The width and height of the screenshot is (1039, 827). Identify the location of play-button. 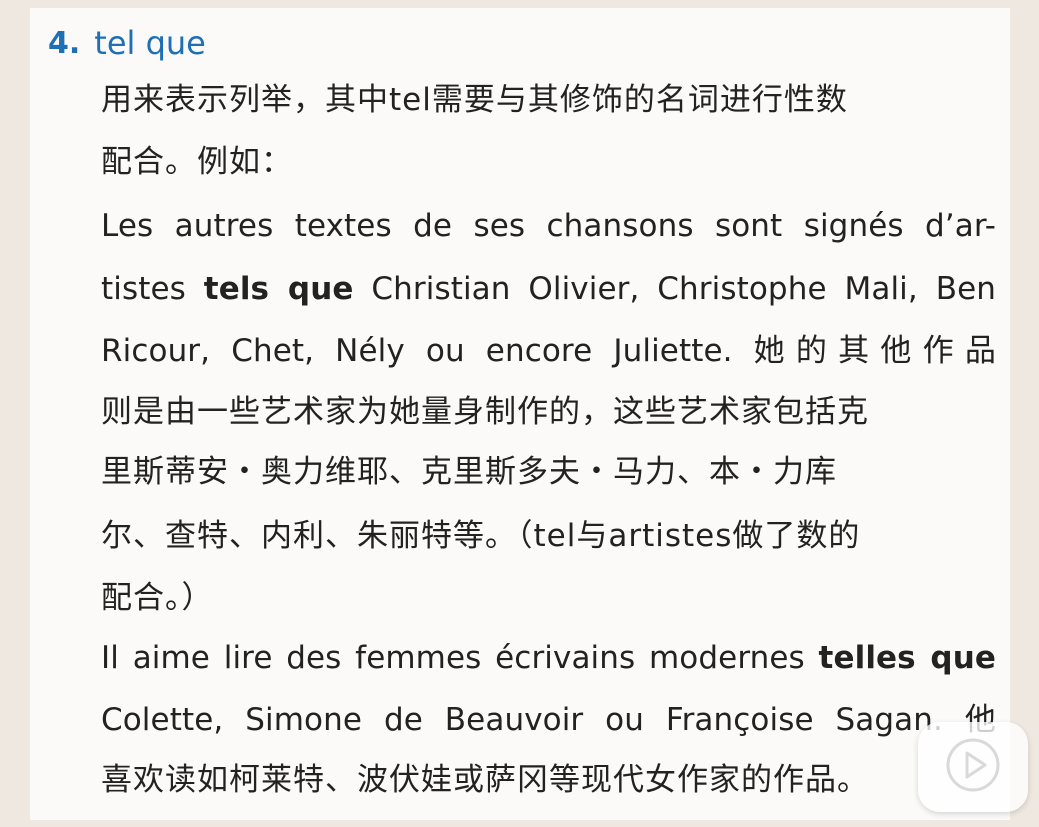
(973, 767).